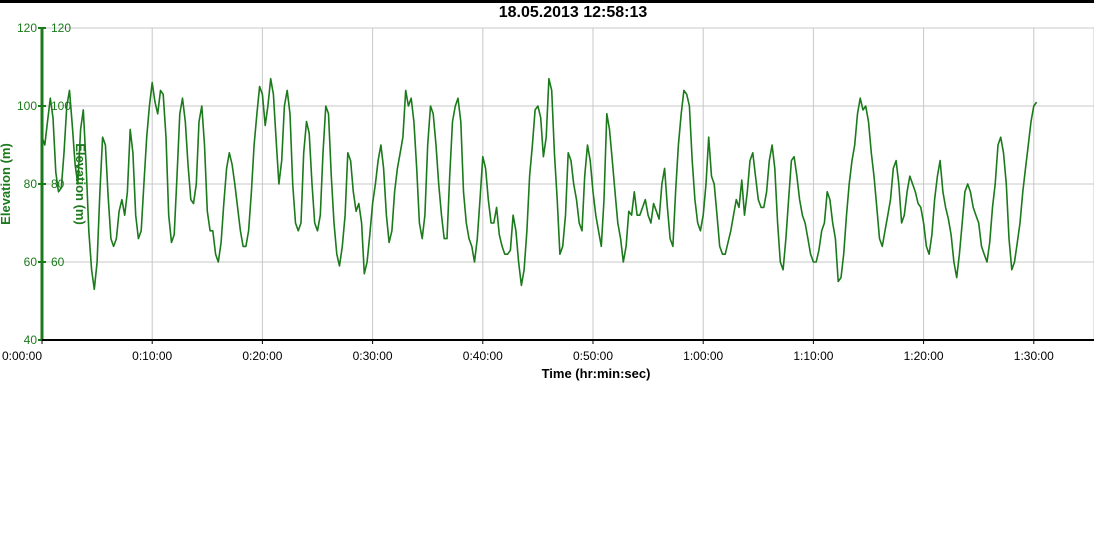 This screenshot has width=1094, height=535. Describe the element at coordinates (573, 12) in the screenshot. I see `chart-title: 18.05.2013 12:58:13` at that location.